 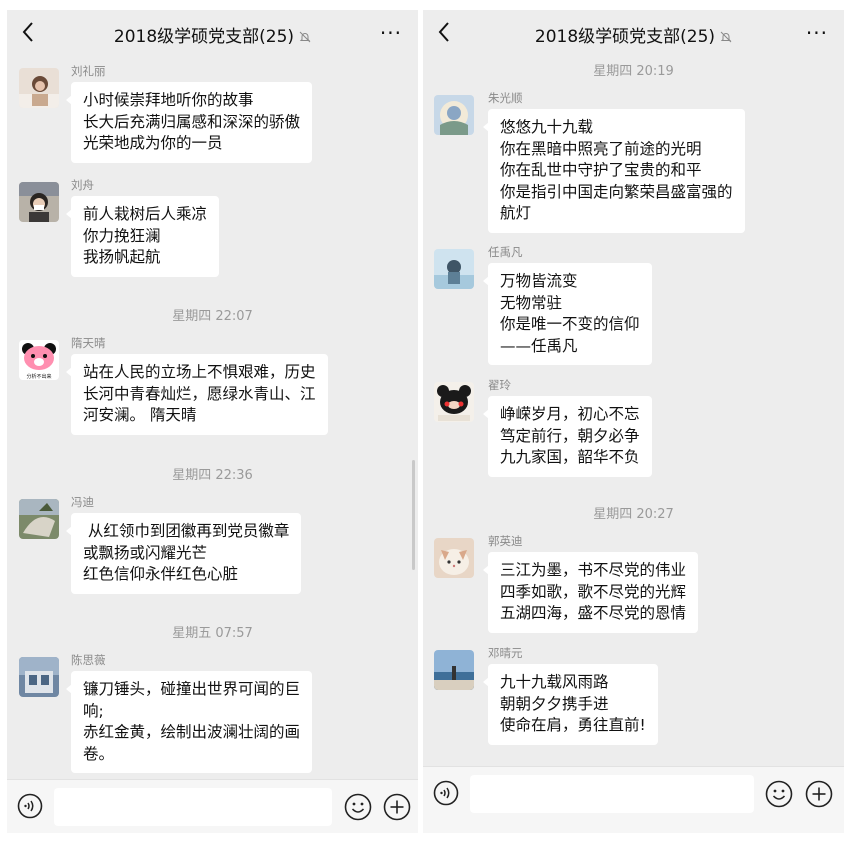 What do you see at coordinates (192, 689) in the screenshot?
I see `message-line: 镰刀锤头，碰撞出世界可闻的巨` at bounding box center [192, 689].